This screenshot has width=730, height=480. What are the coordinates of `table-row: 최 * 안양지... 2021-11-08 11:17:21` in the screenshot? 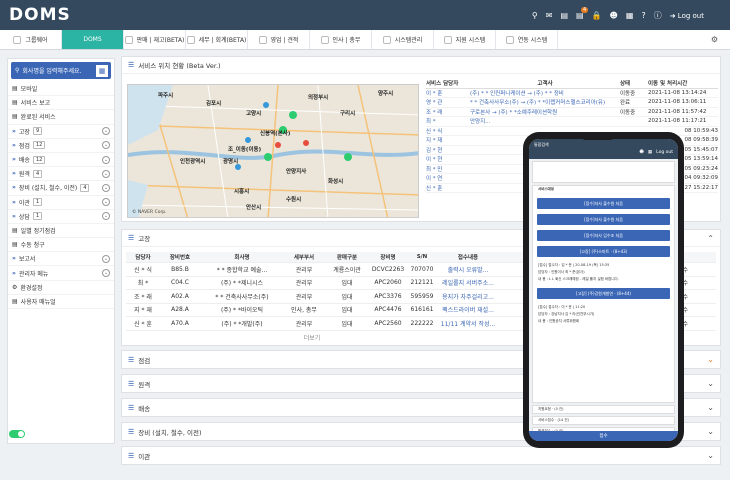 It's located at (572, 122).